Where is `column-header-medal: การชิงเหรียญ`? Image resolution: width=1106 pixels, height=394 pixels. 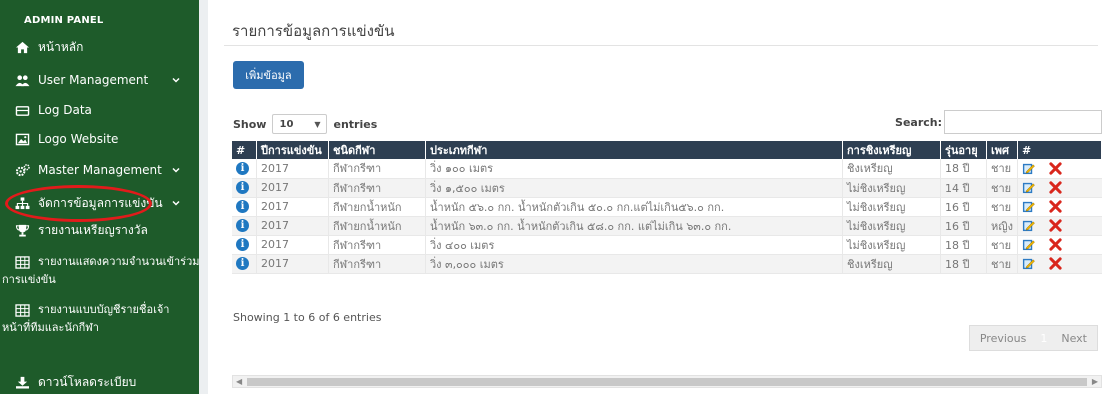 column-header-medal: การชิงเหรียญ is located at coordinates (891, 150).